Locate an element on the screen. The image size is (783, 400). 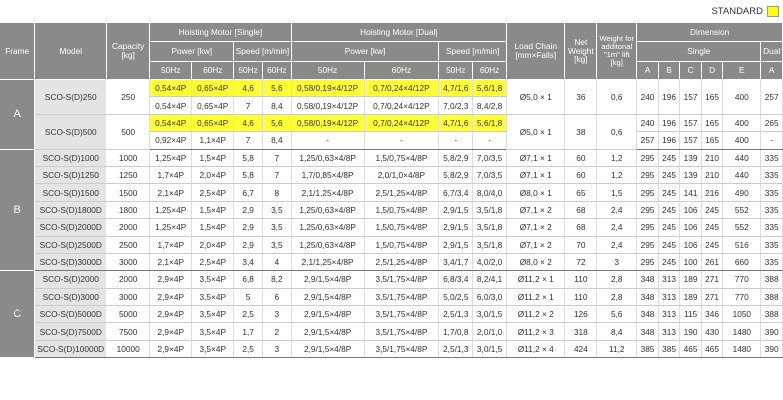
dim-c: 106 is located at coordinates (690, 245).